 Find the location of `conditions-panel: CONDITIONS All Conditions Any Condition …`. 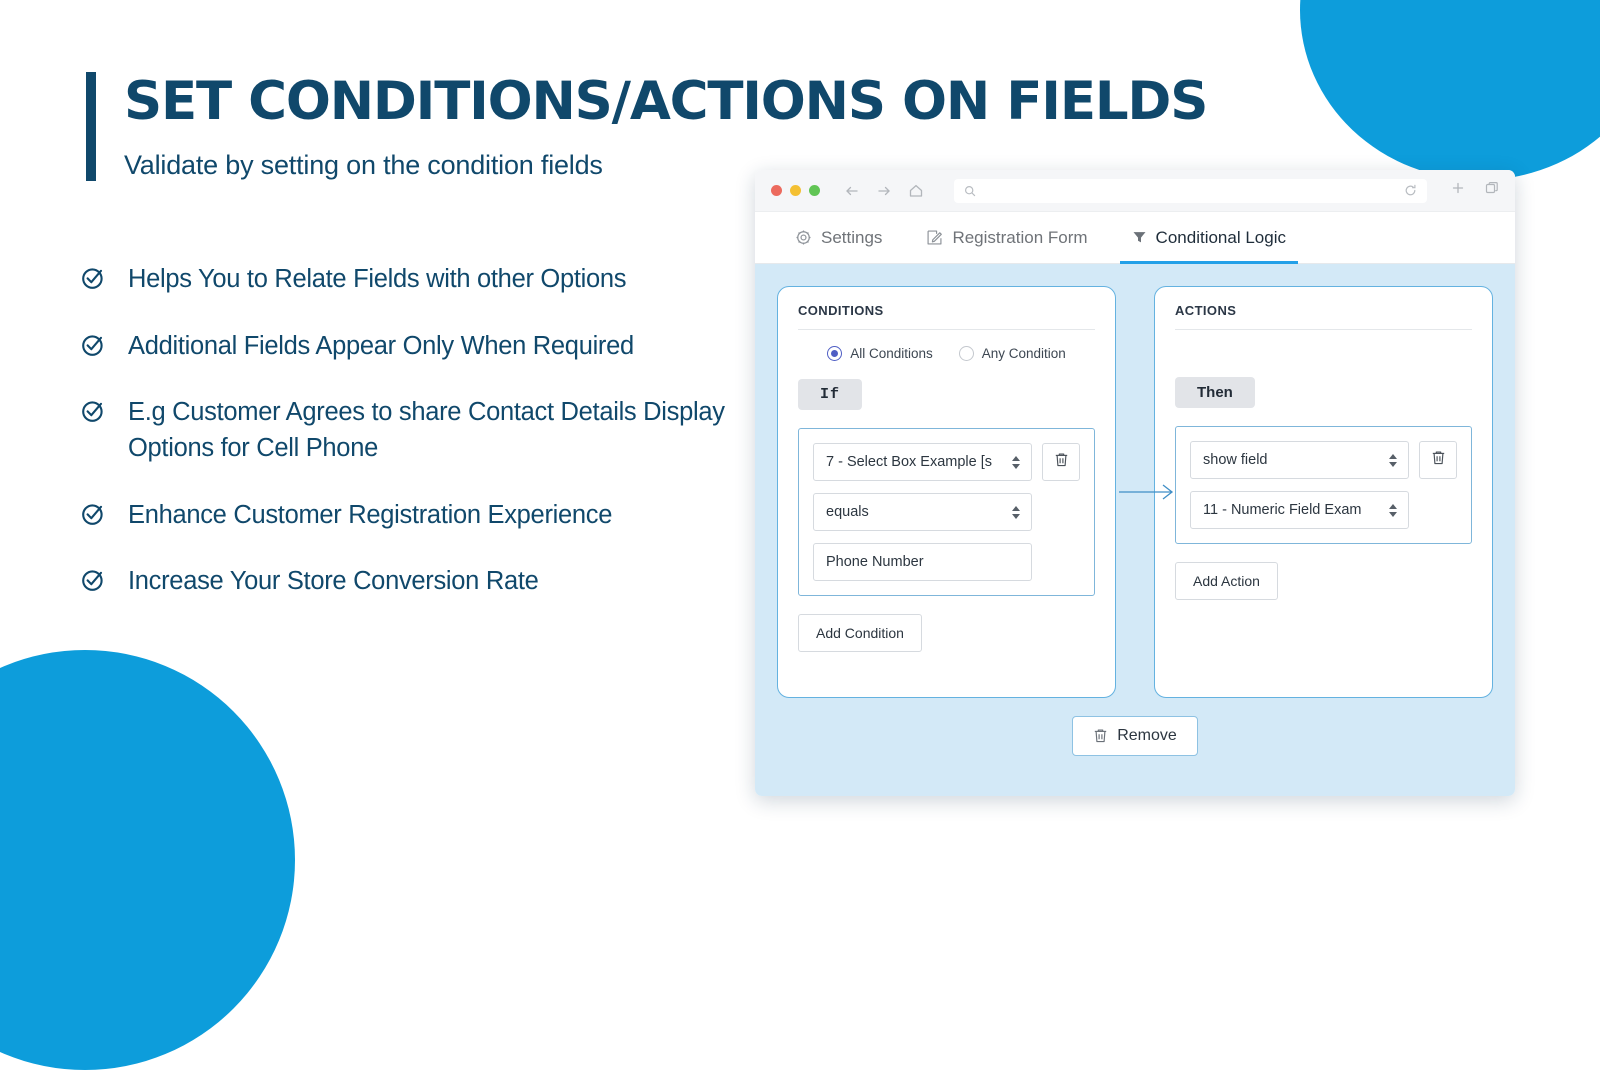

conditions-panel: CONDITIONS All Conditions Any Condition … is located at coordinates (946, 492).